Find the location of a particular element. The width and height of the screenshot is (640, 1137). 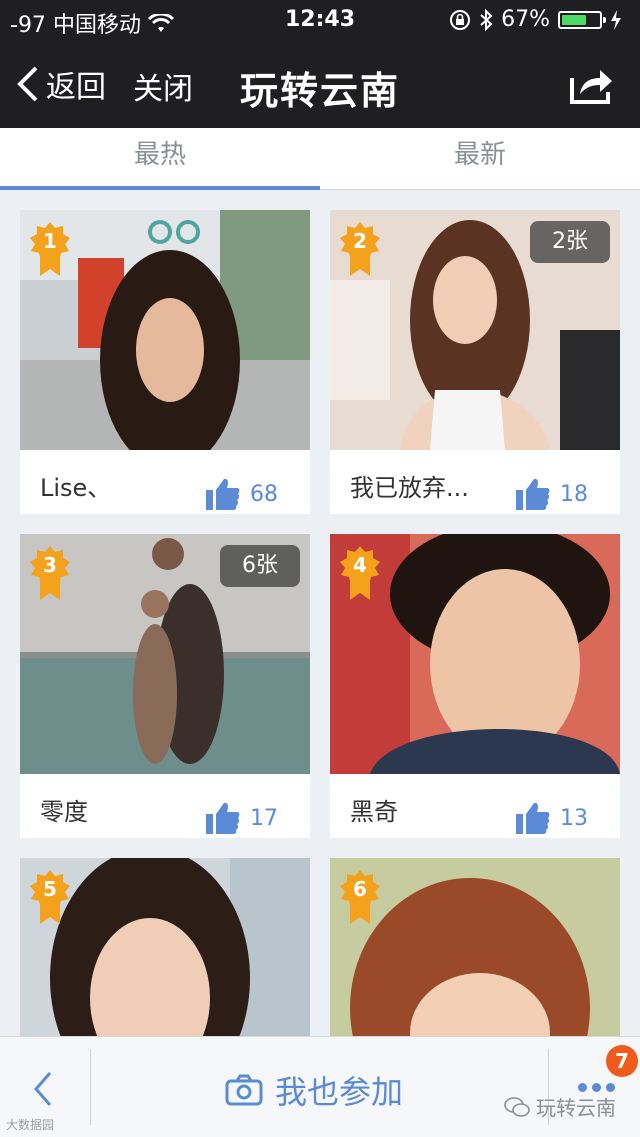

entry-name: 零度 is located at coordinates (64, 812).